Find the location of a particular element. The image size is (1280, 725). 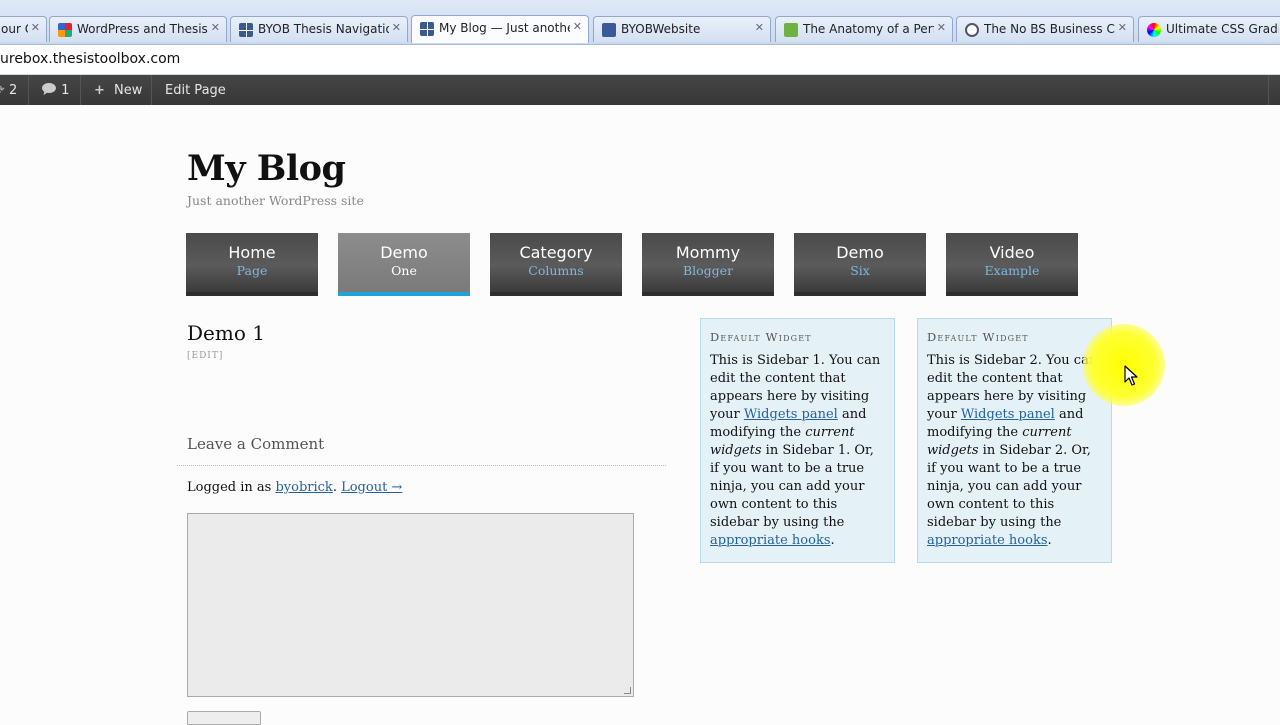

tab-title: BYOBWebsite is located at coordinates (661, 29).